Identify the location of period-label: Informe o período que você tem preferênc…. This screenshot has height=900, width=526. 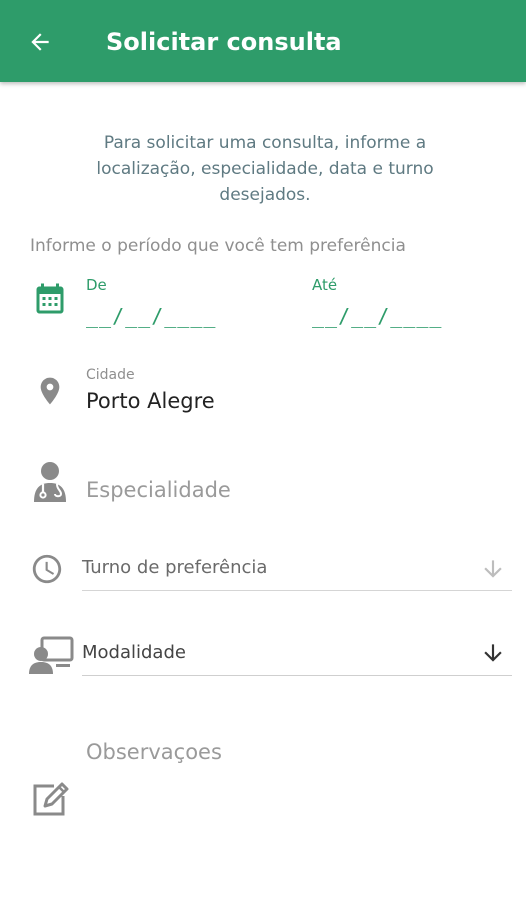
(218, 246).